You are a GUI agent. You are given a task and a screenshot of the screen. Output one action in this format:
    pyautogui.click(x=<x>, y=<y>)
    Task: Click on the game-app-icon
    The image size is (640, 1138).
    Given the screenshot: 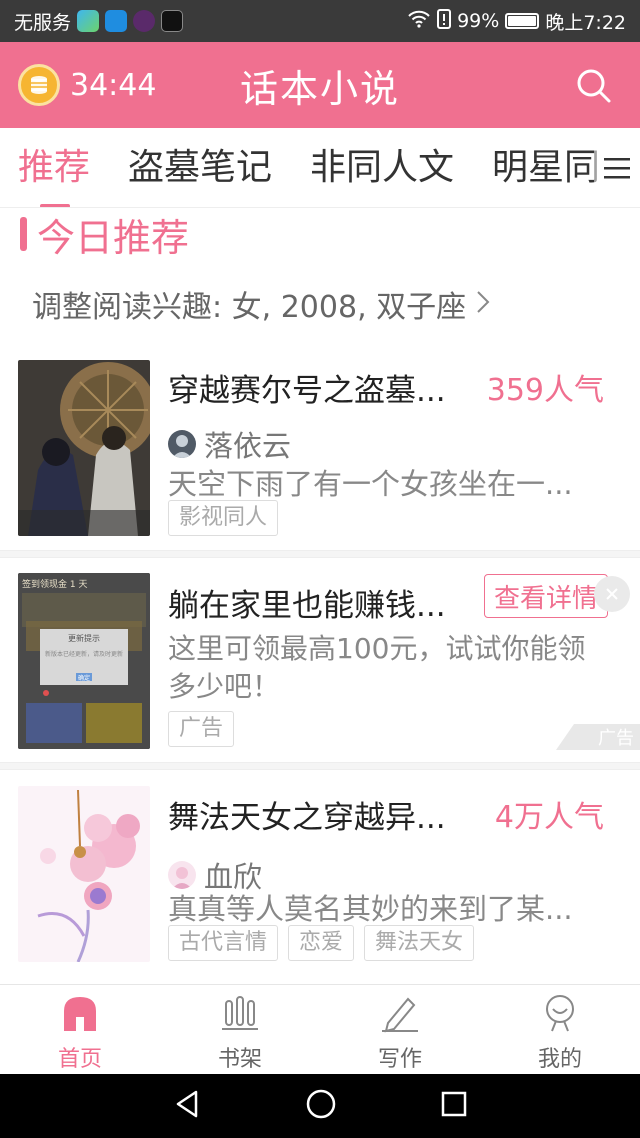 What is the action you would take?
    pyautogui.click(x=144, y=21)
    